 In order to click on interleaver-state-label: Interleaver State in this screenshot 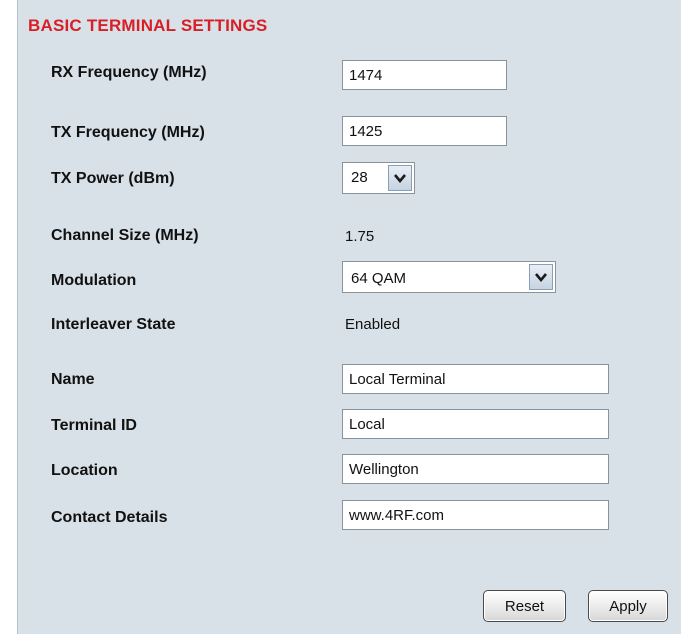, I will do `click(113, 324)`.